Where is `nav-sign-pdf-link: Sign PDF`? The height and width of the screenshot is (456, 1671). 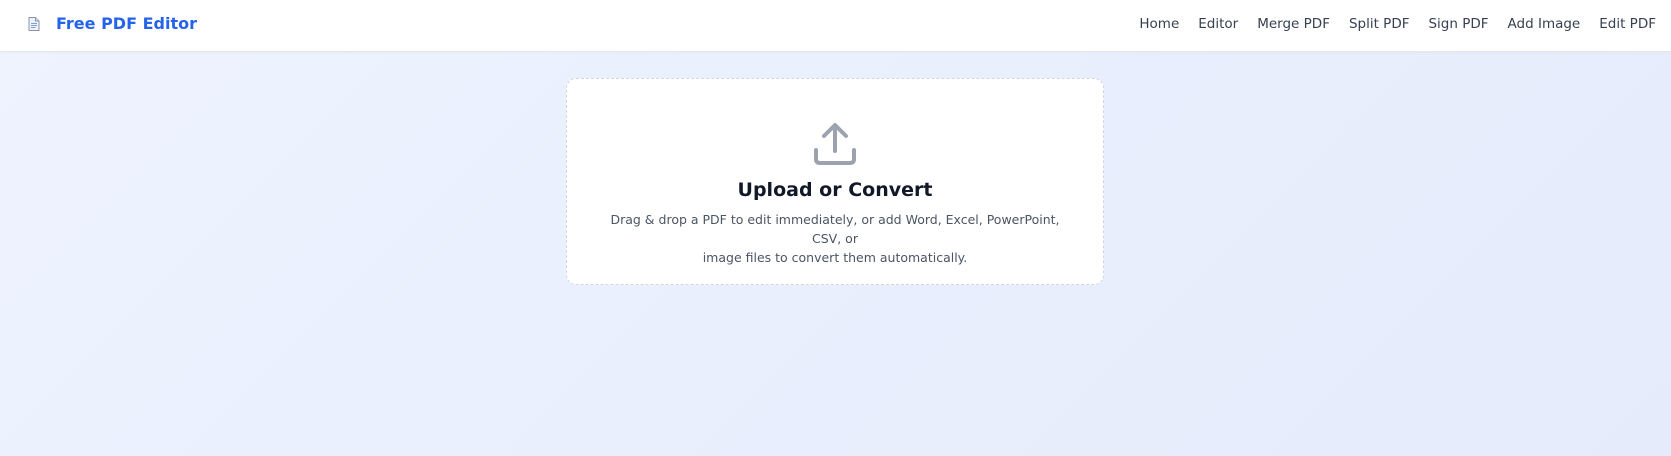 nav-sign-pdf-link: Sign PDF is located at coordinates (1458, 24).